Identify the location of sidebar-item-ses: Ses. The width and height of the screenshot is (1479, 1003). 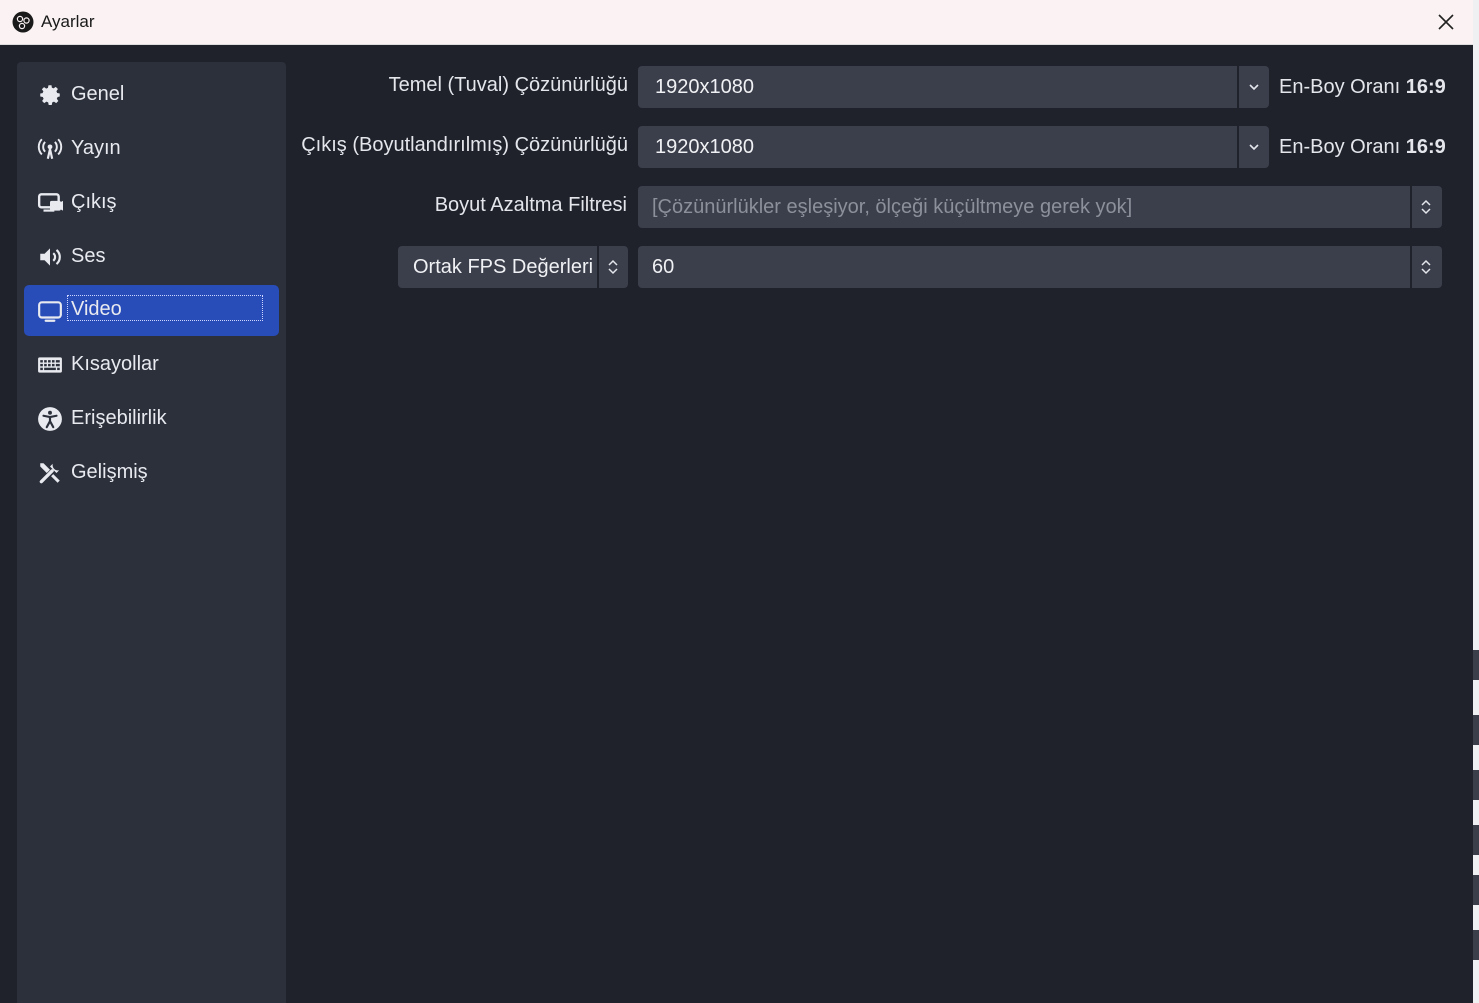
(151, 256).